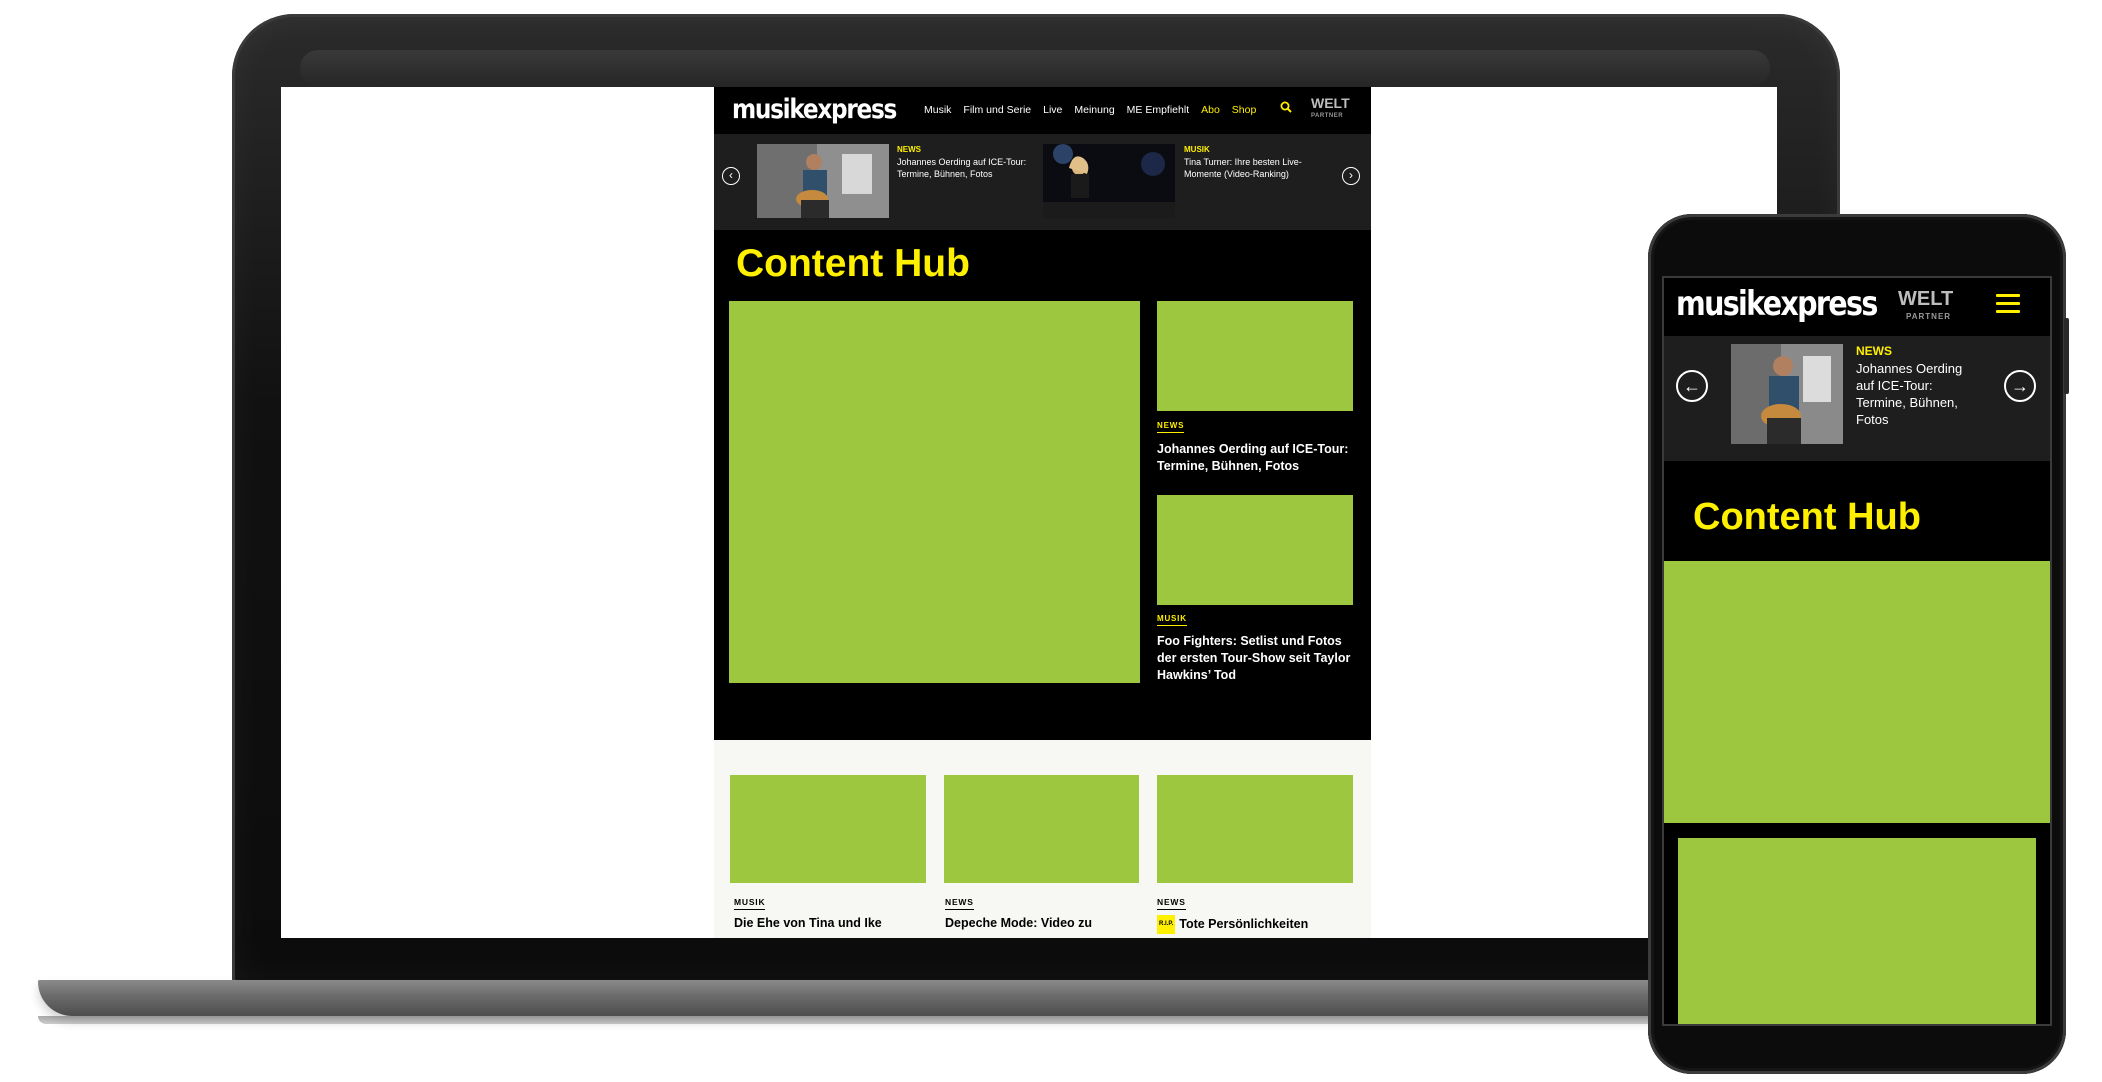  I want to click on nav-item-musik: Musik, so click(937, 110).